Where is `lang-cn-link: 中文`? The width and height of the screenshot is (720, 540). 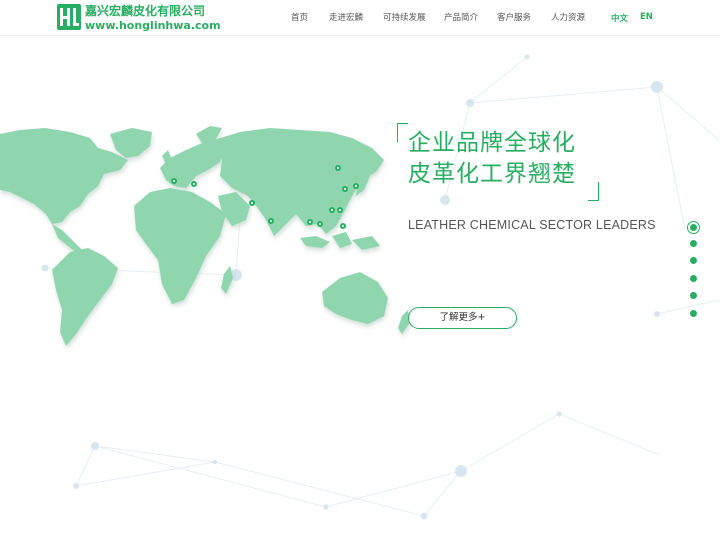 lang-cn-link: 中文 is located at coordinates (619, 19).